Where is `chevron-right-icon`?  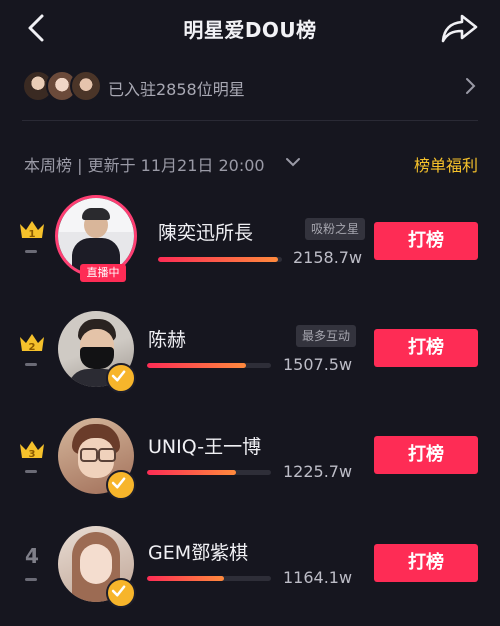 chevron-right-icon is located at coordinates (470, 86).